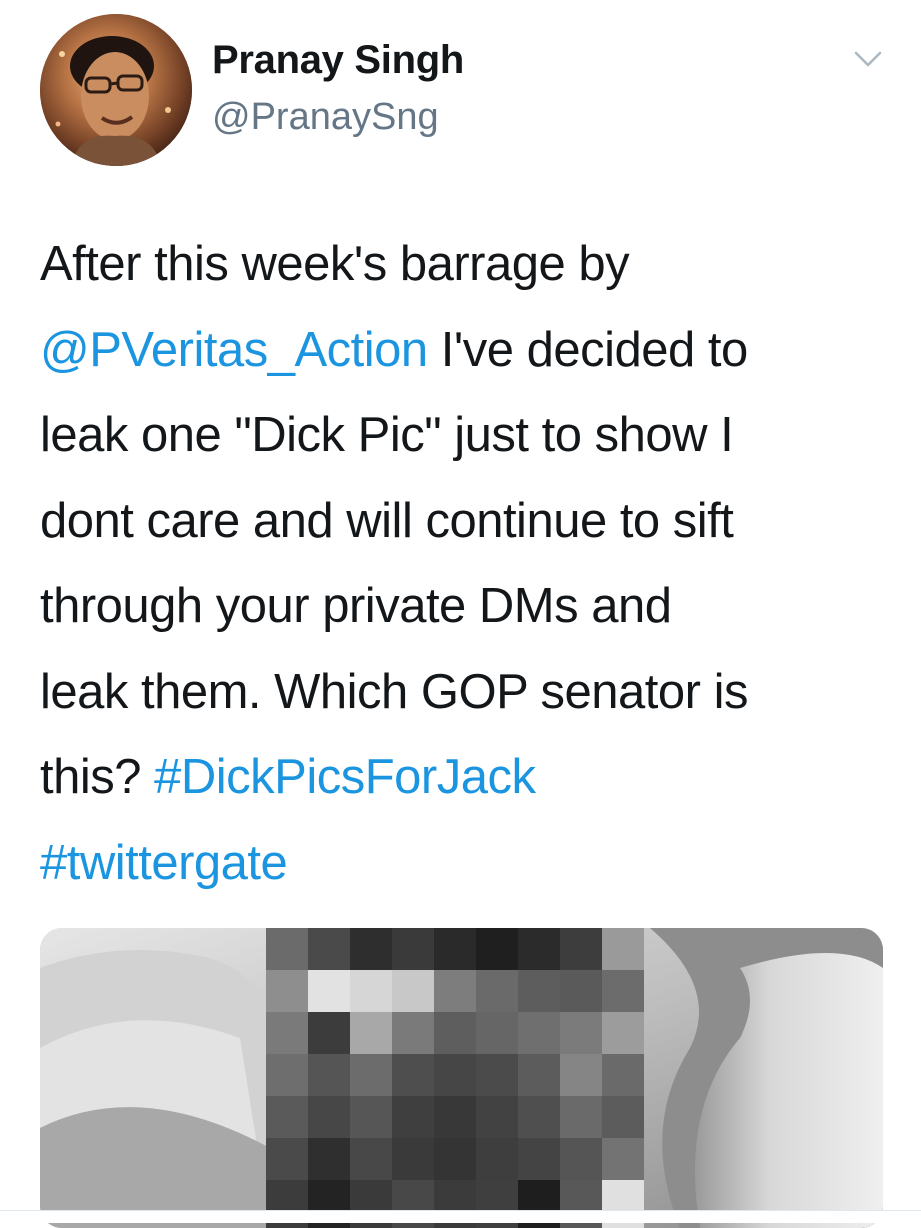 This screenshot has height=1228, width=921. I want to click on author-display-name: Pranay Singh, so click(338, 60).